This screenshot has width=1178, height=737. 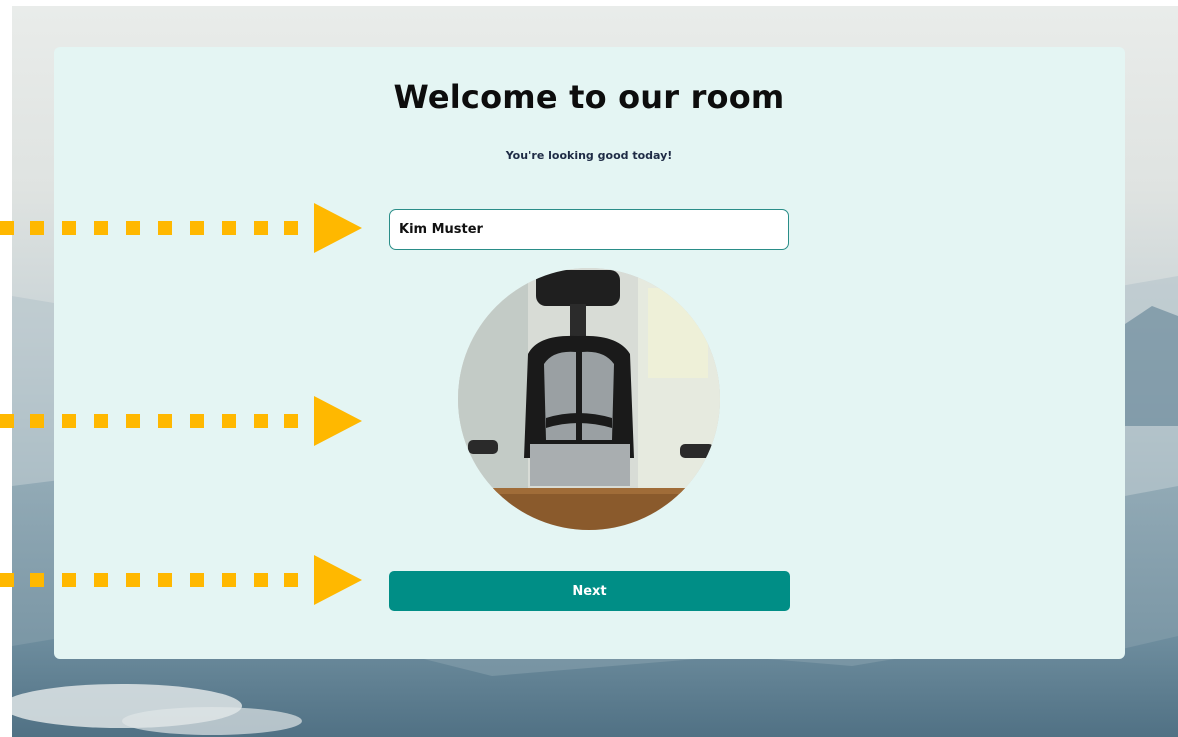 I want to click on name-input, so click(x=589, y=229).